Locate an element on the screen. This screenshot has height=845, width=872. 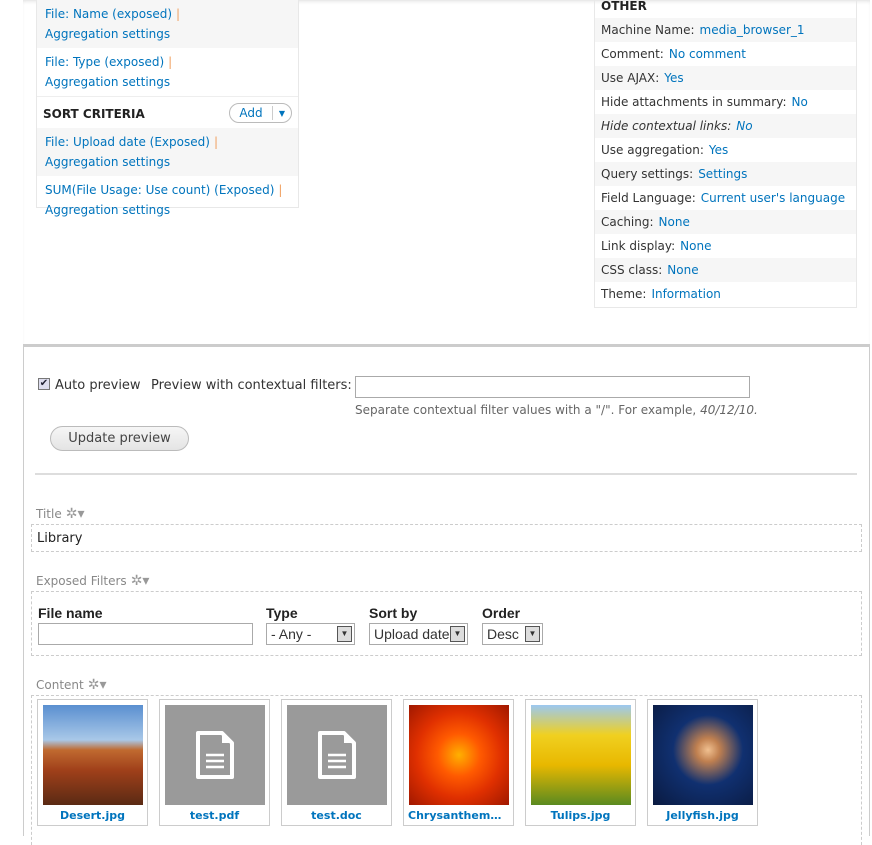
media-thumbnail: Chrysanthemum.jpg is located at coordinates (458, 762).